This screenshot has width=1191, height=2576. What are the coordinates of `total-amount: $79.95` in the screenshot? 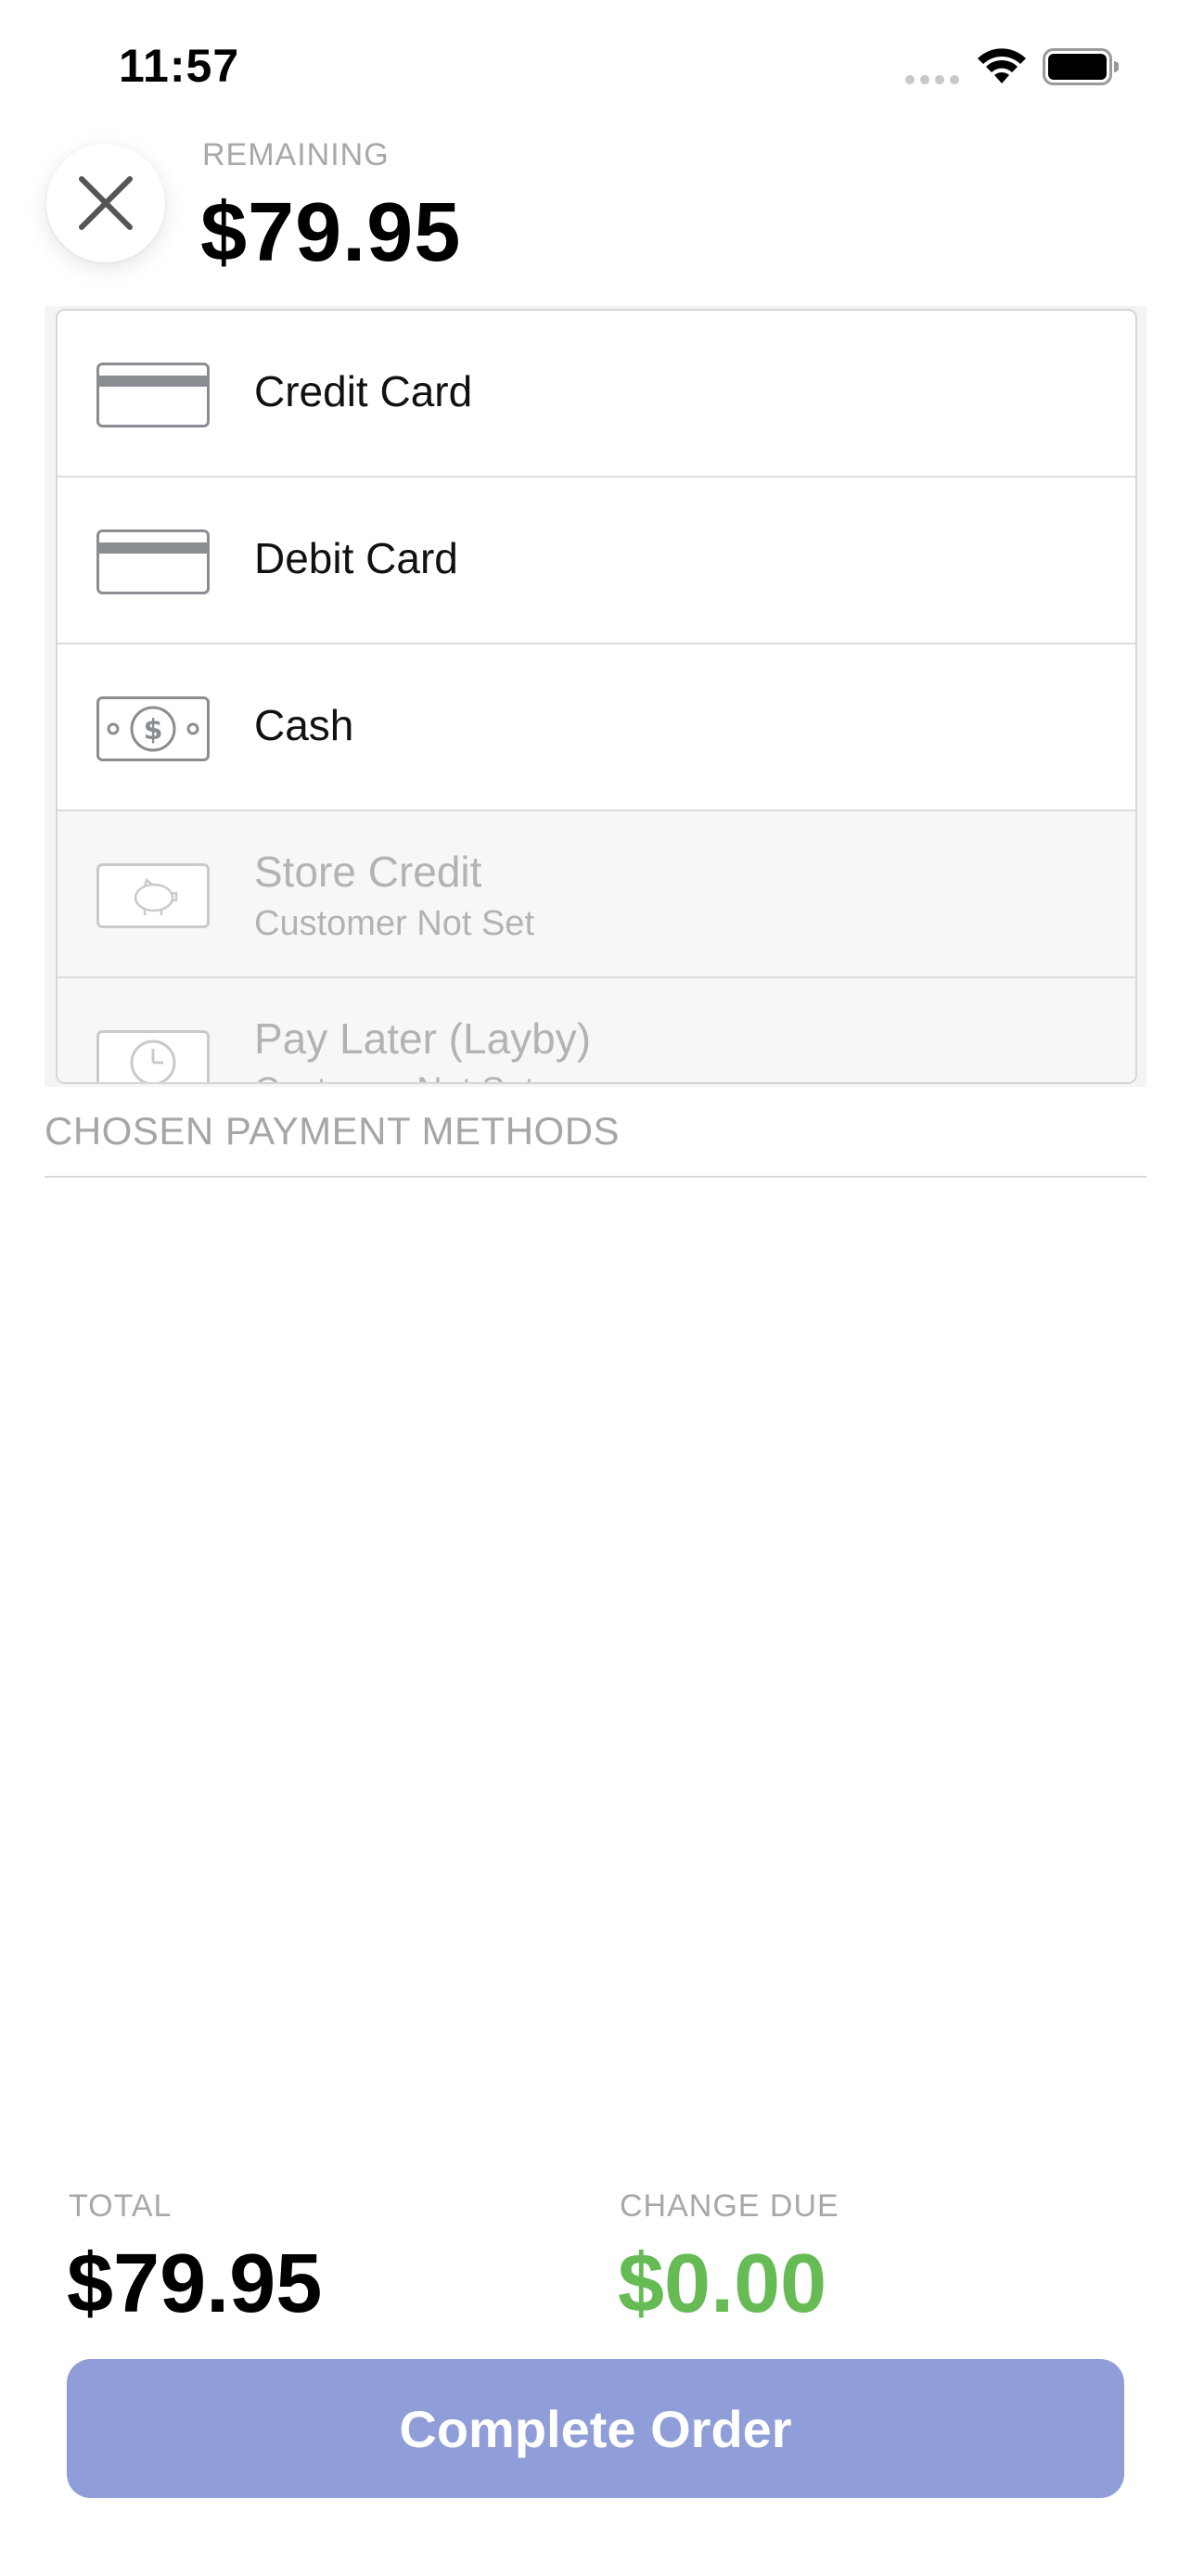 It's located at (195, 2284).